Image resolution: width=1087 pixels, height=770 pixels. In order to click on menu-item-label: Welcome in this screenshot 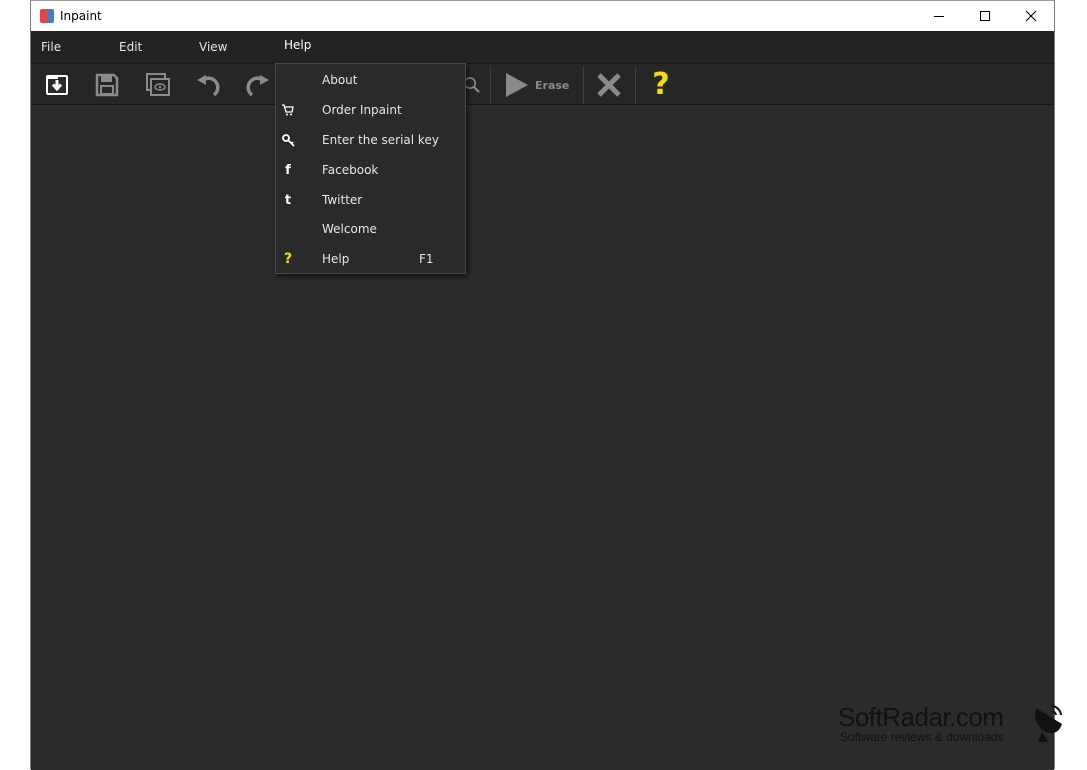, I will do `click(349, 229)`.